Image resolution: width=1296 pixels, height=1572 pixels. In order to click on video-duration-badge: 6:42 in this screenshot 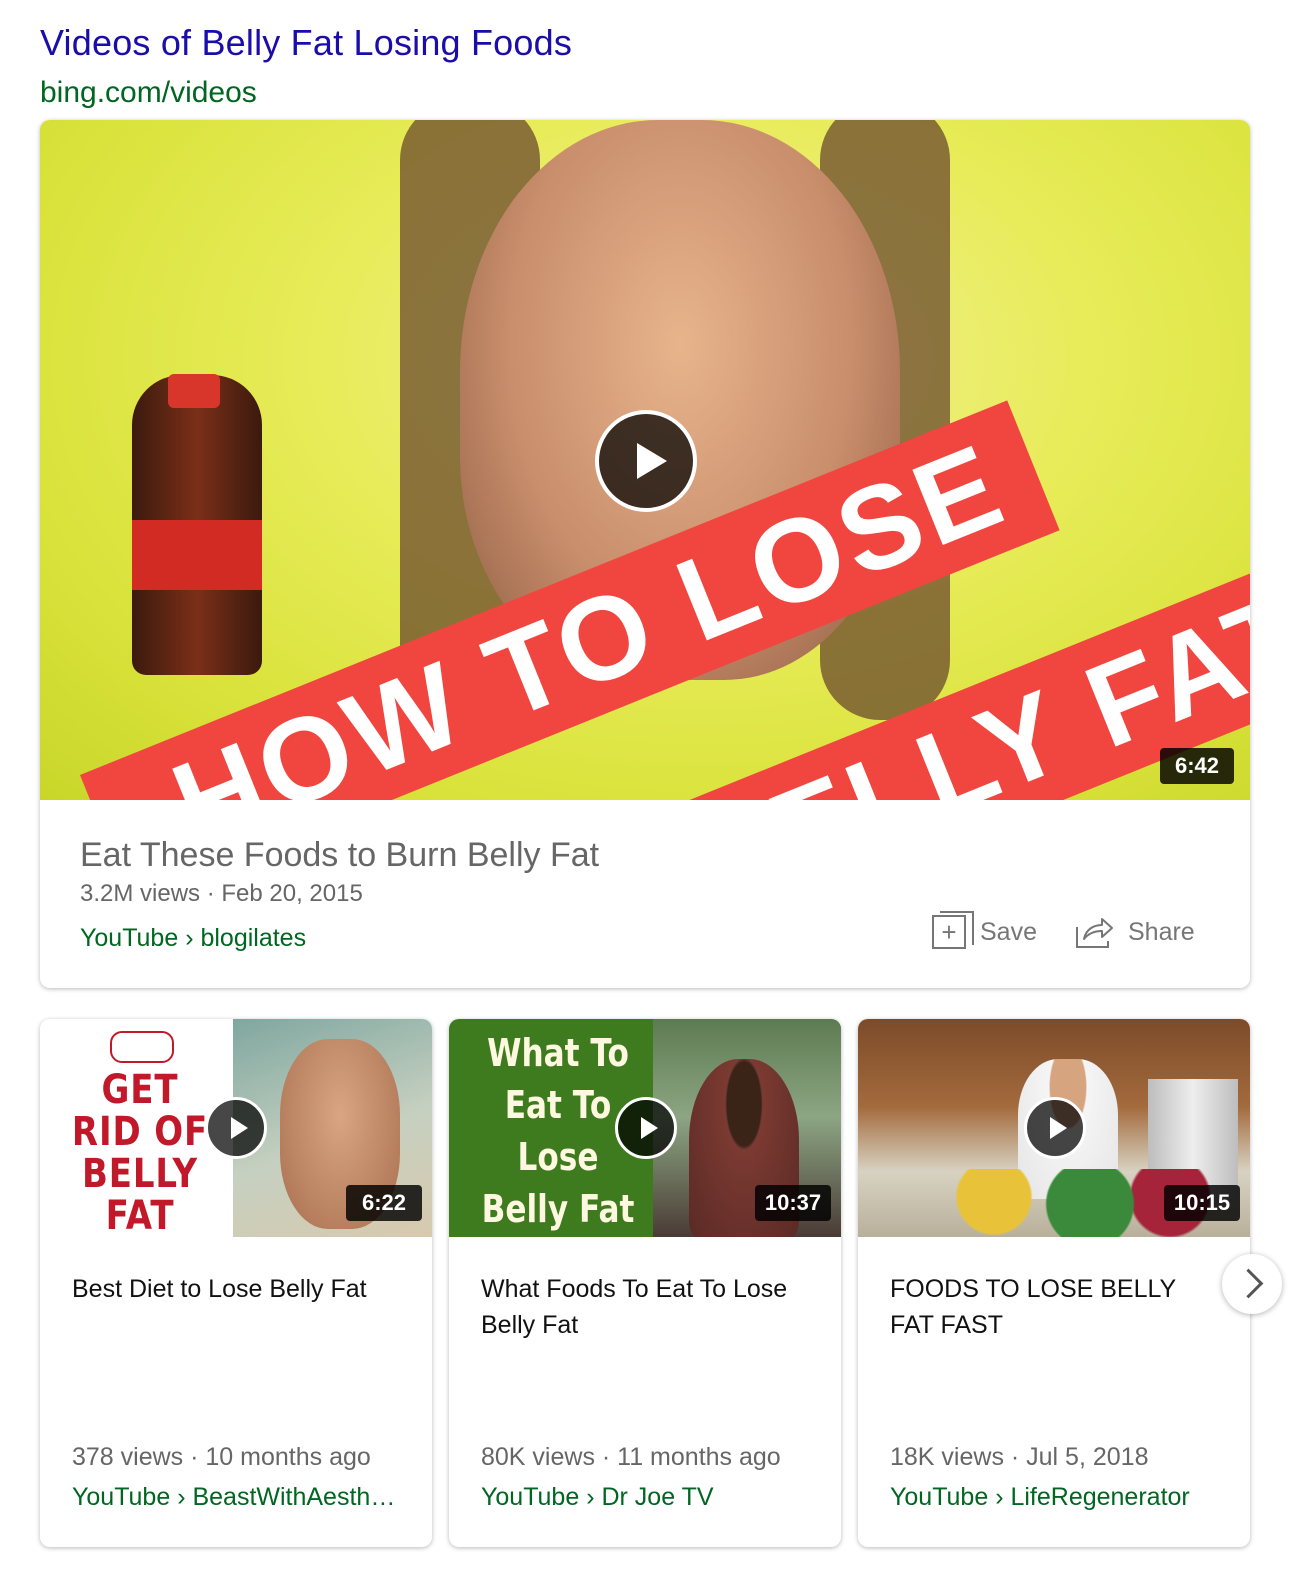, I will do `click(1197, 766)`.